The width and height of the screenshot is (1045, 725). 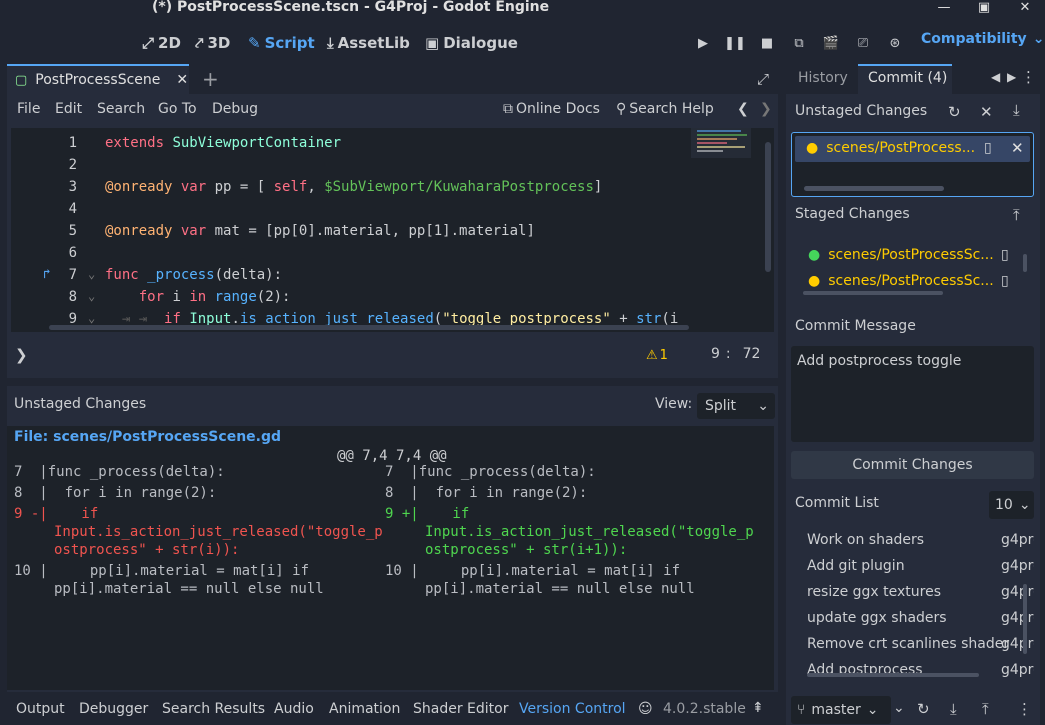 What do you see at coordinates (908, 644) in the screenshot?
I see `commit-message: Remove crt scanlines shader` at bounding box center [908, 644].